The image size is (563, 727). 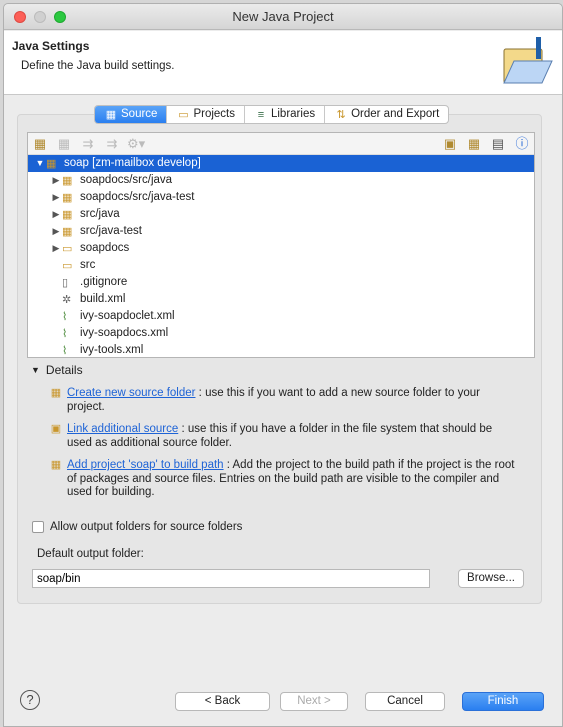 What do you see at coordinates (183, 114) in the screenshot?
I see `project-folder-icon: ▭` at bounding box center [183, 114].